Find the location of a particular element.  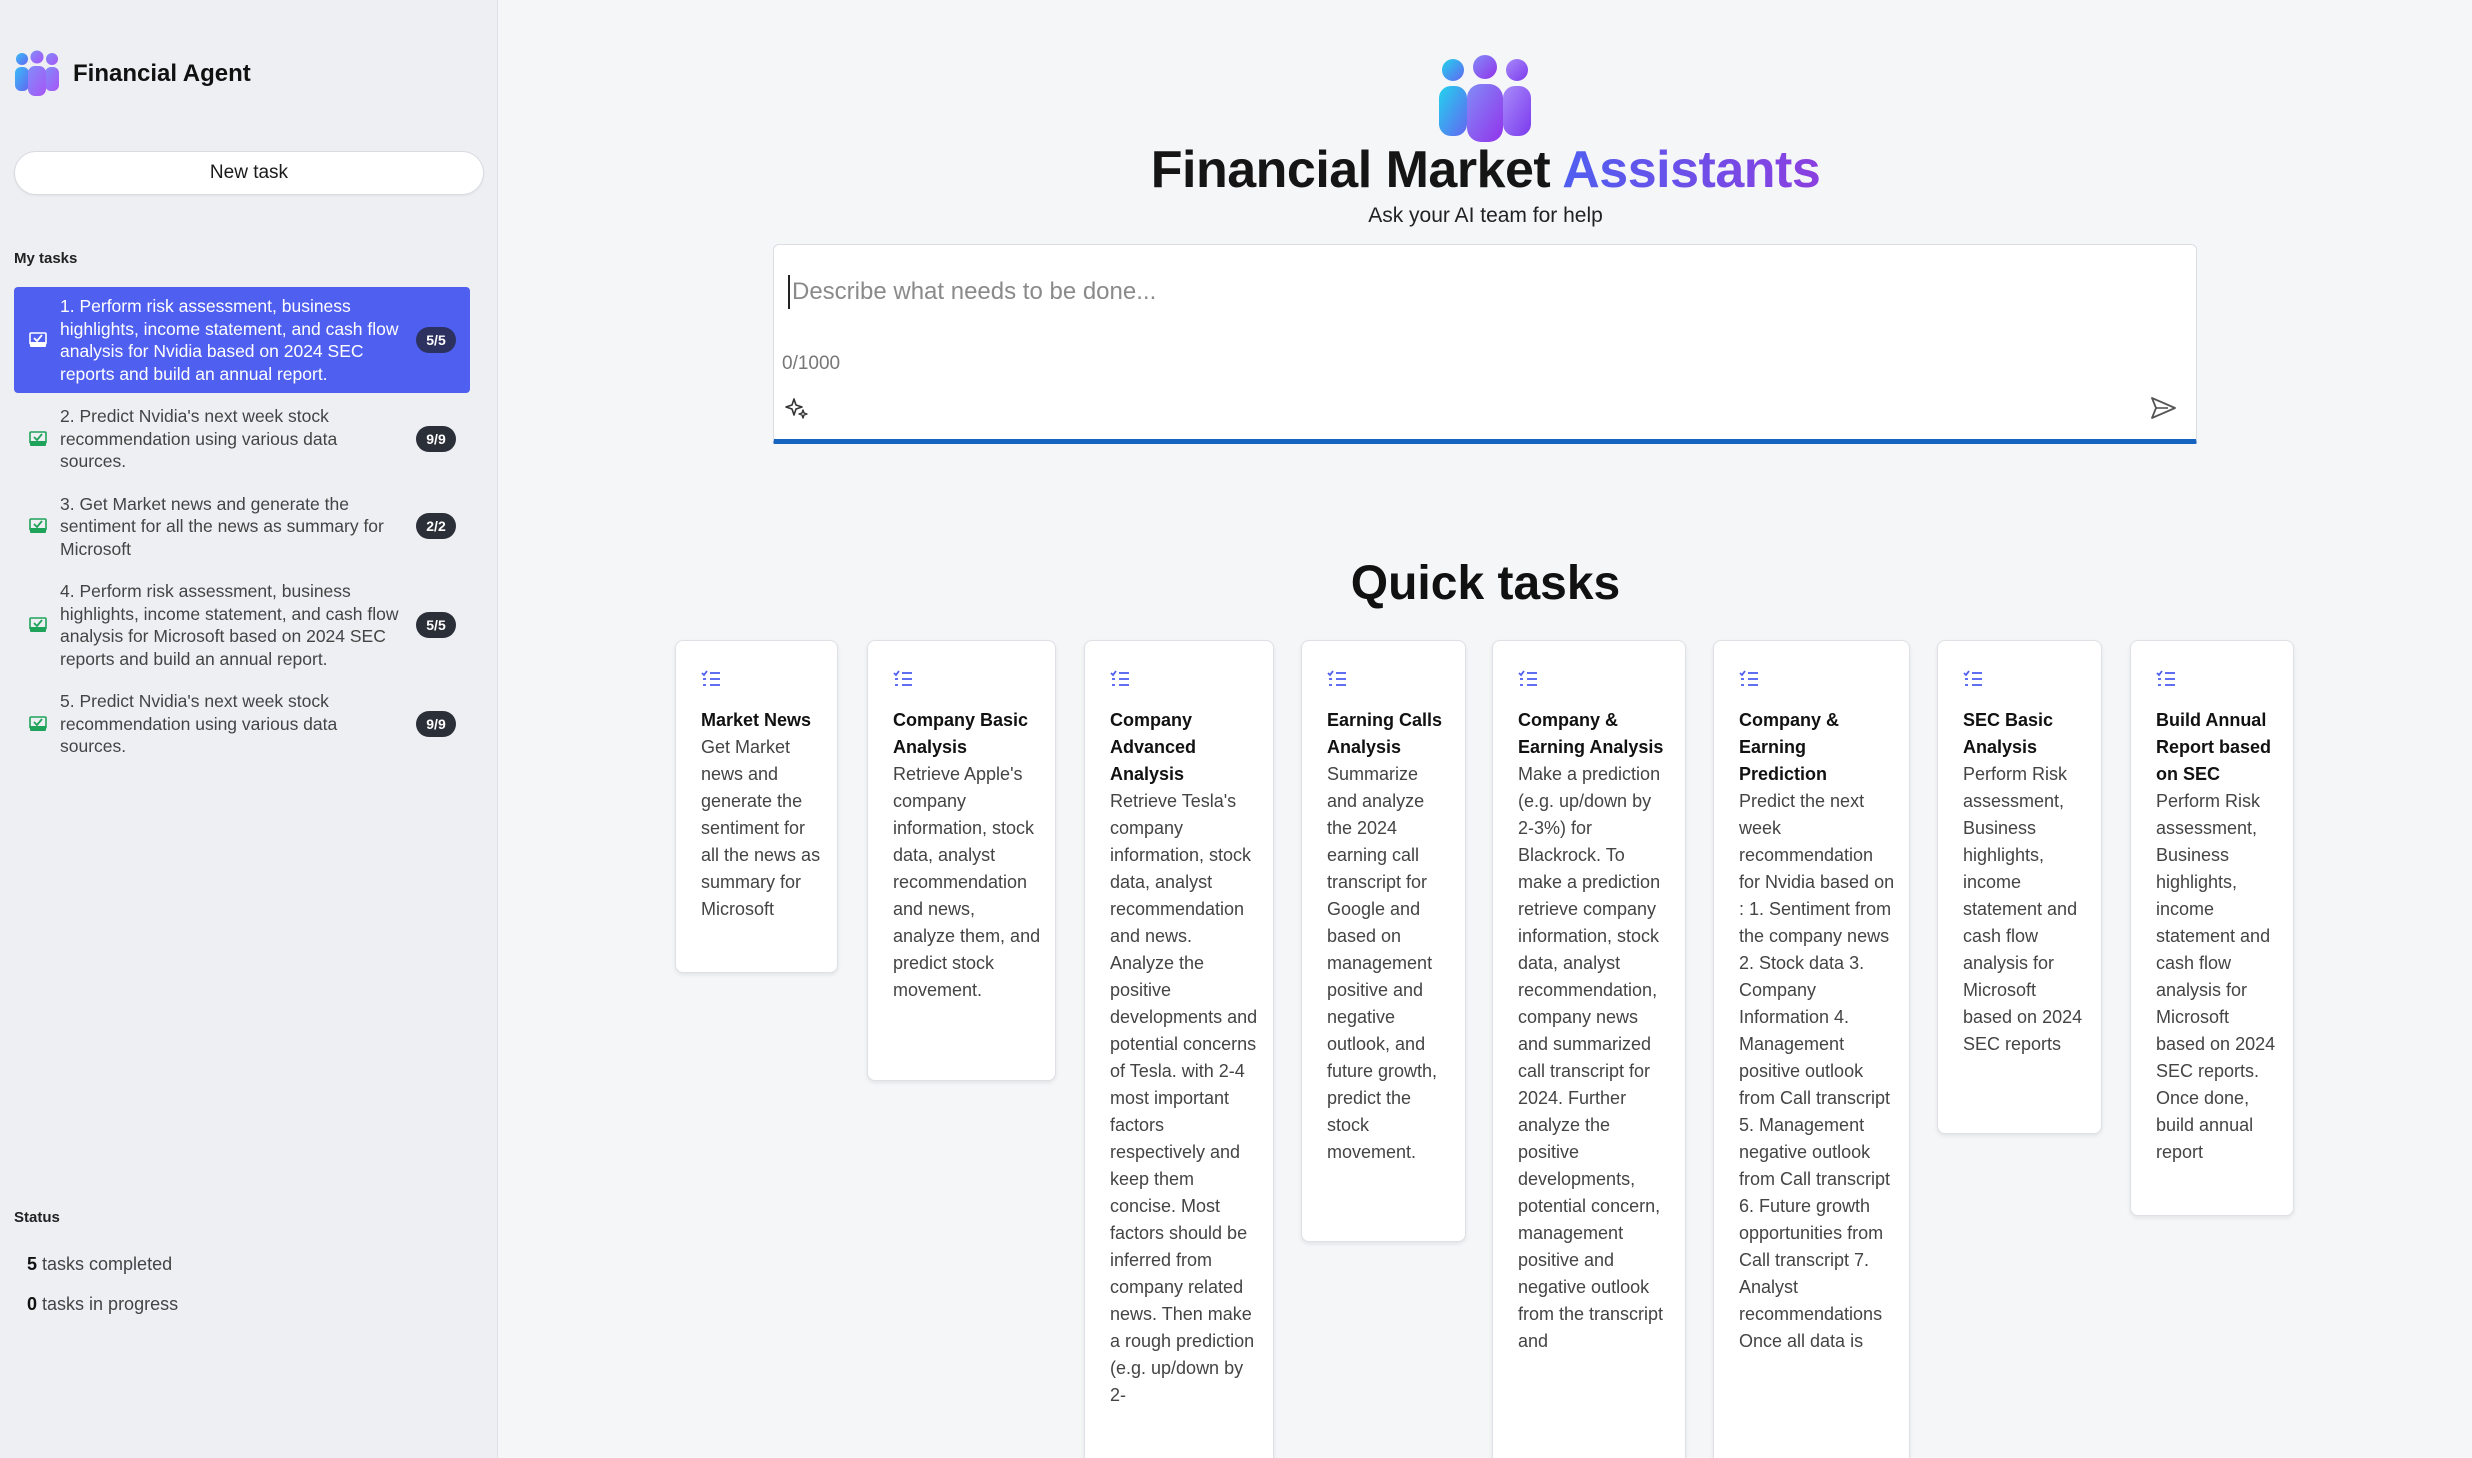

card-title: SEC Basic Analysis is located at coordinates (2008, 733).